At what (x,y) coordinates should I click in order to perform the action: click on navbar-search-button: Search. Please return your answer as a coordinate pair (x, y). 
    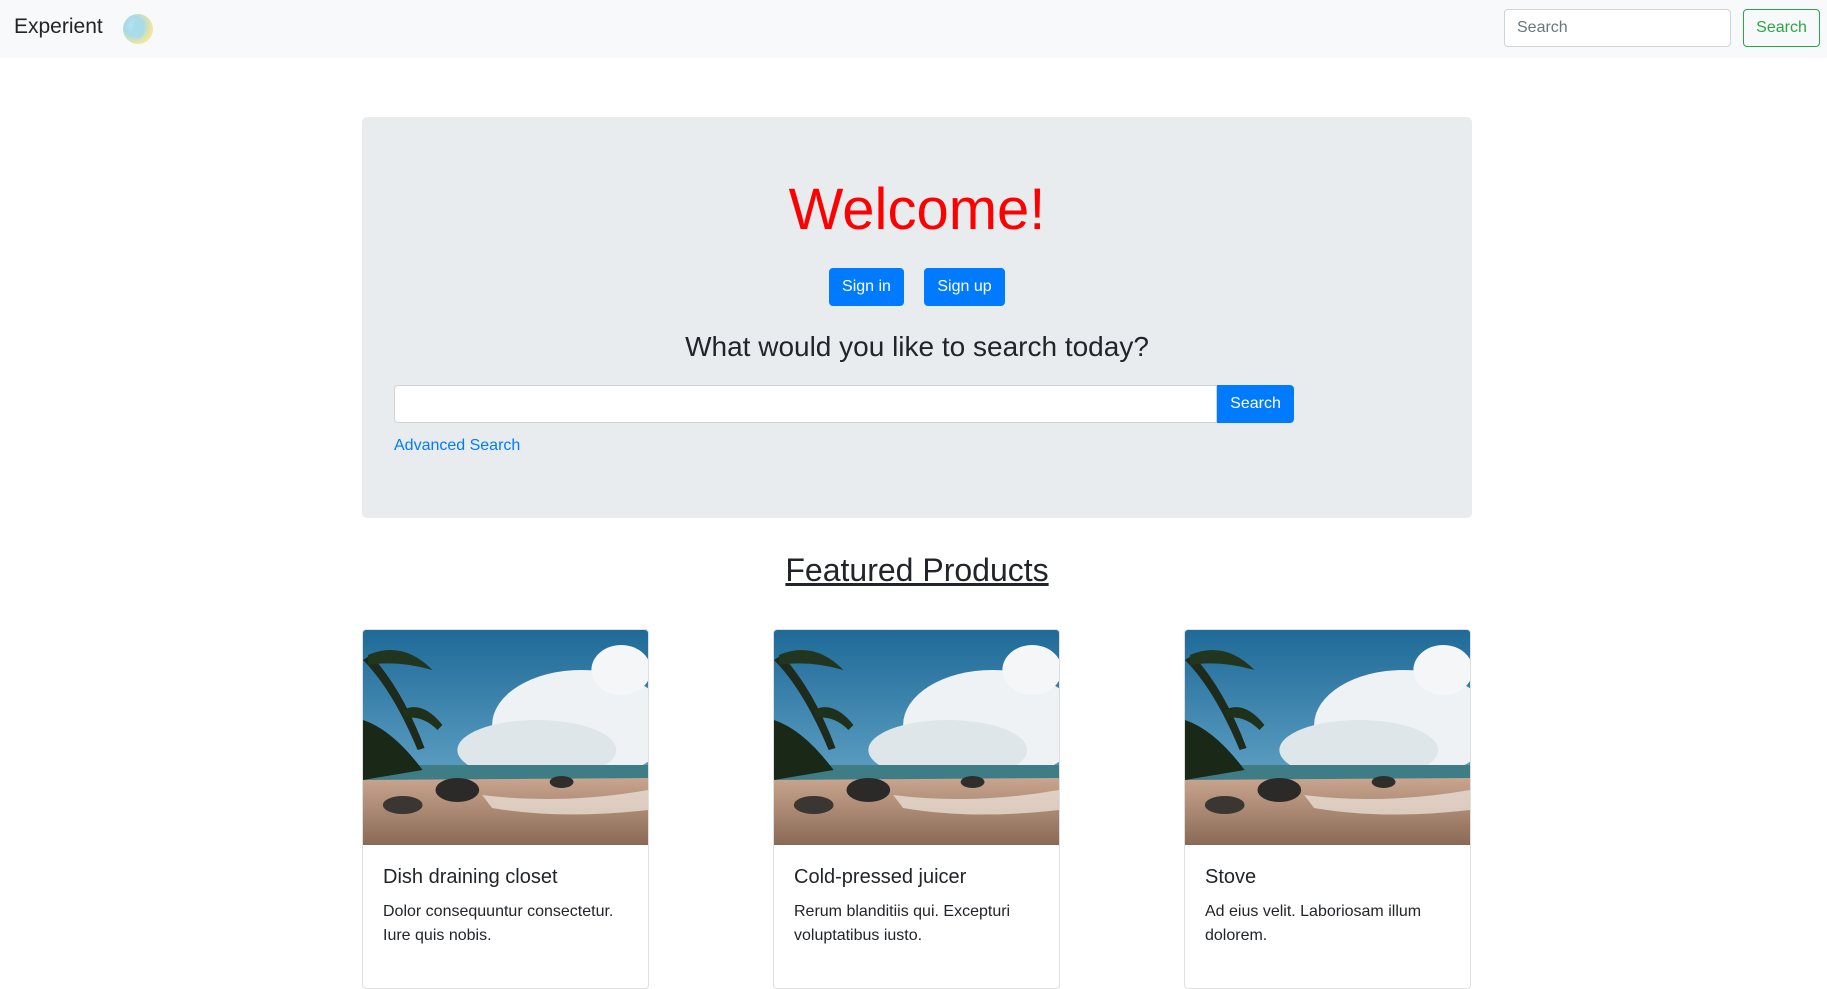
    Looking at the image, I should click on (1781, 28).